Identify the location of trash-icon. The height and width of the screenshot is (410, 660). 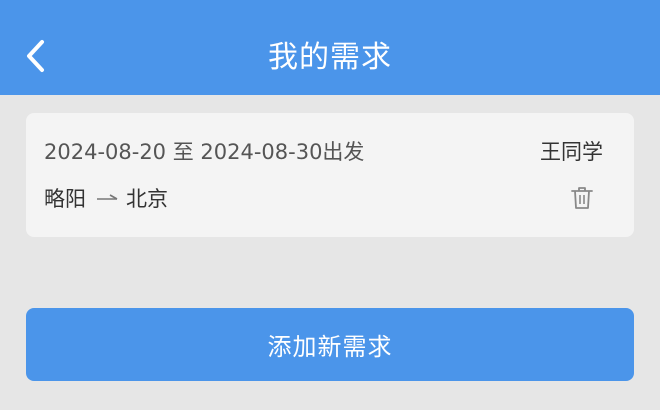
(582, 198).